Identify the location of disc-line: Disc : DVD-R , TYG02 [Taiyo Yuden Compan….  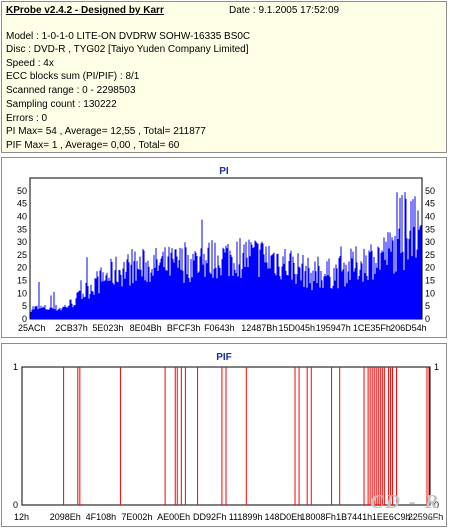
(127, 49).